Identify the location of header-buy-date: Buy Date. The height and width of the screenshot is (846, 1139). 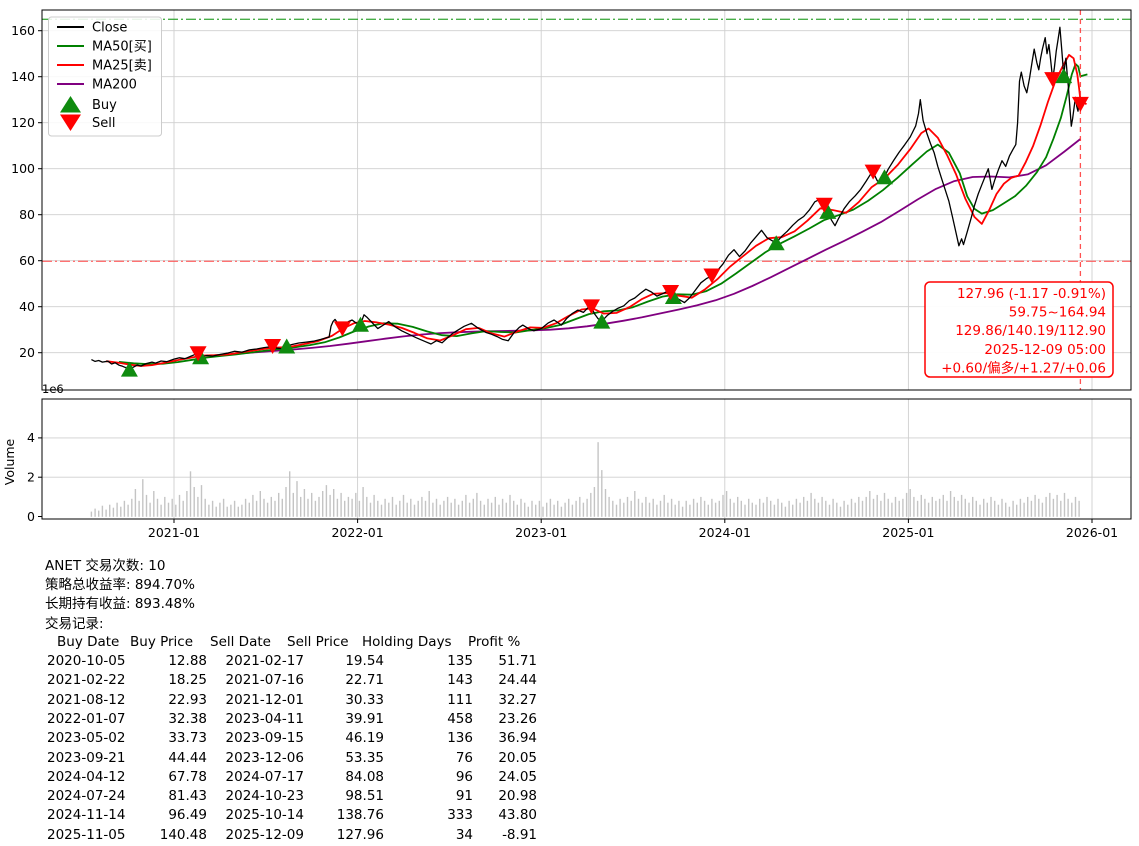
(88, 642).